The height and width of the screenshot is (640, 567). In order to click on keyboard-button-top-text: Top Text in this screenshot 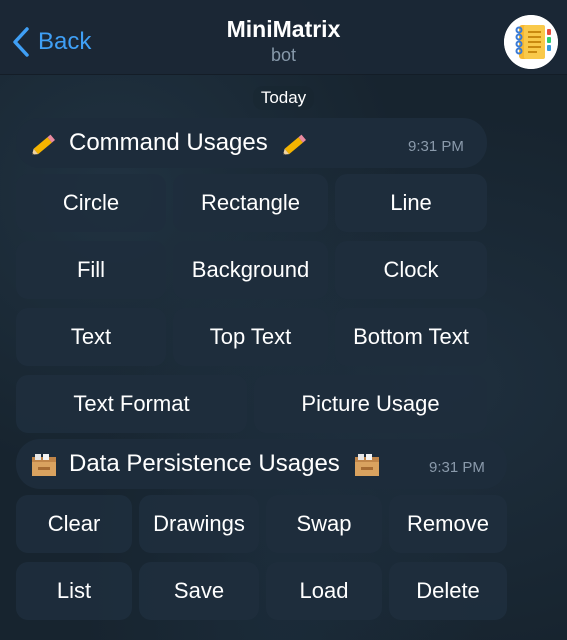, I will do `click(250, 337)`.